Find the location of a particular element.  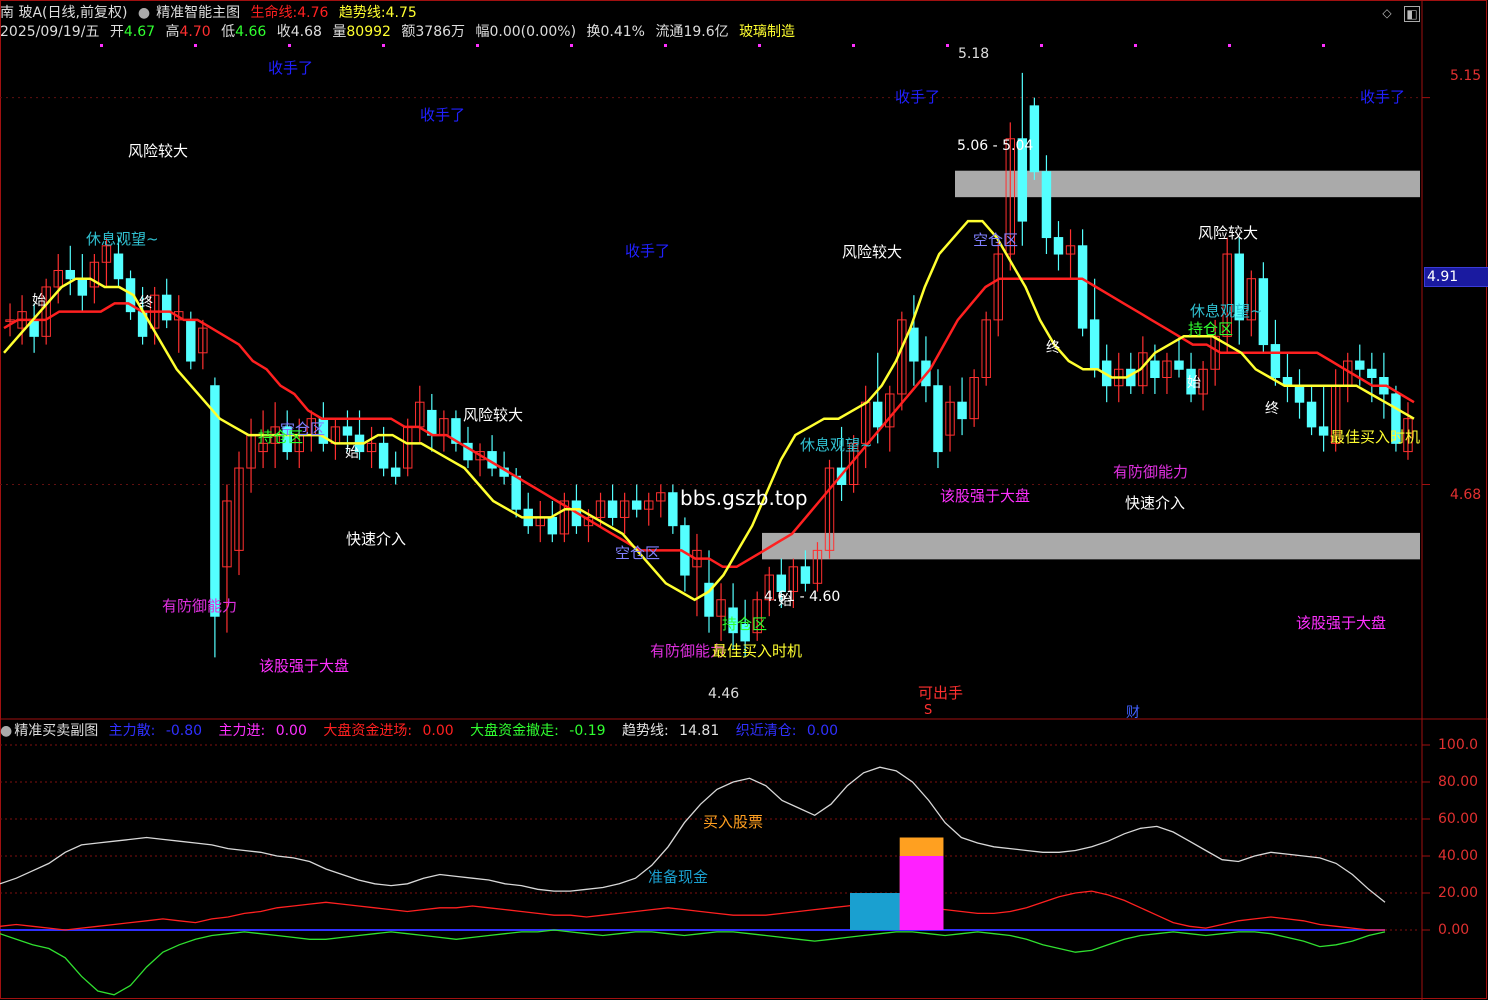

annotation-can-exit: 可出手 is located at coordinates (941, 693).